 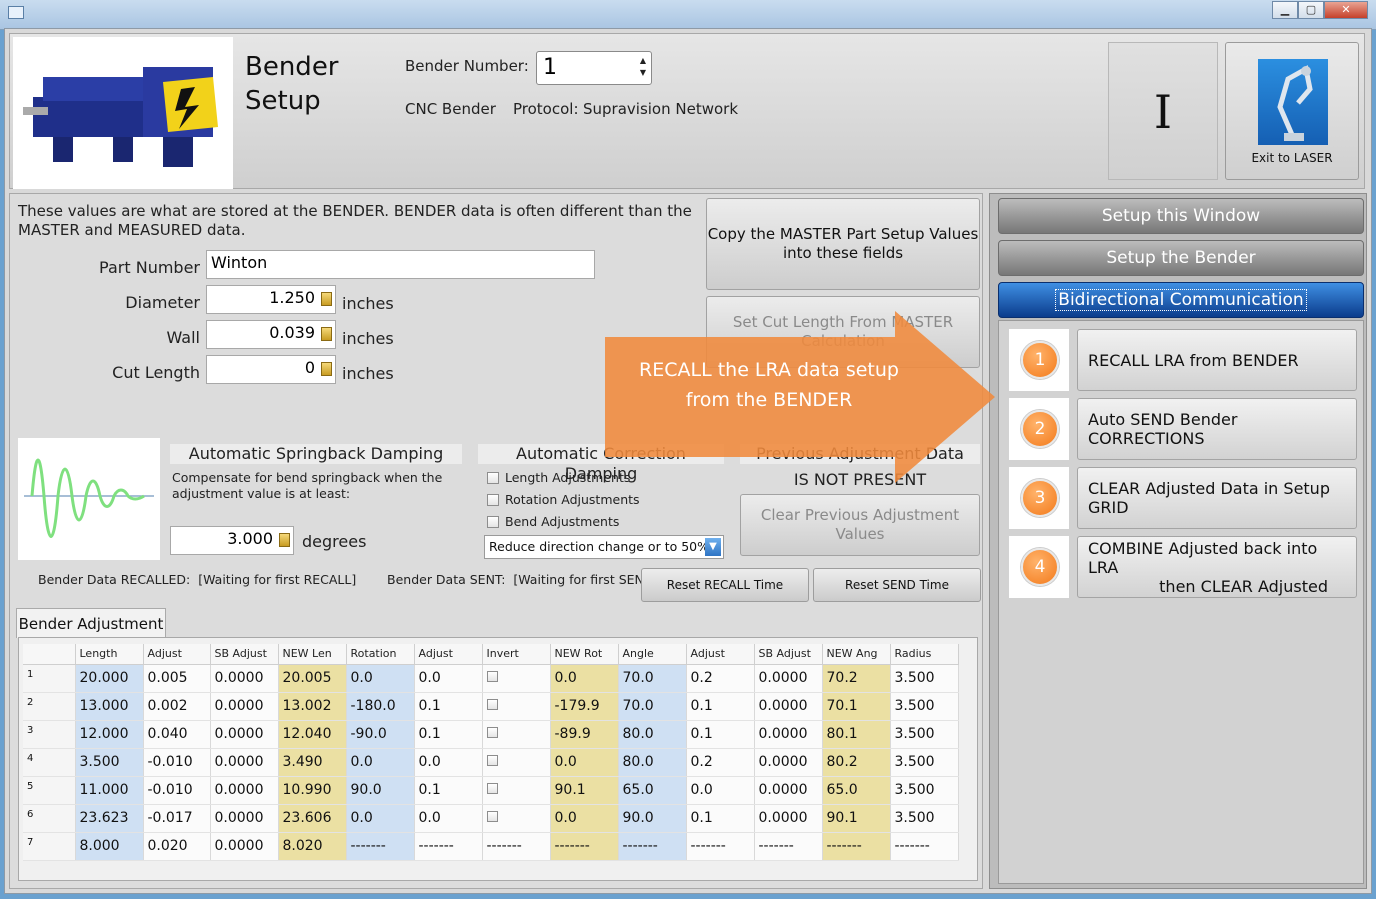 I want to click on grid-cell: 80.2, so click(x=856, y=762).